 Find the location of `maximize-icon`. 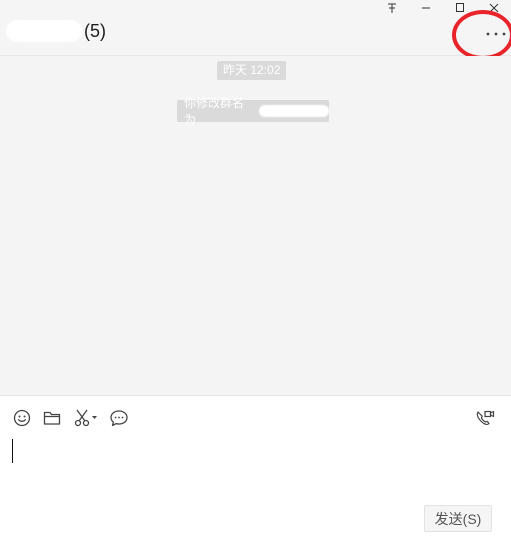

maximize-icon is located at coordinates (460, 8).